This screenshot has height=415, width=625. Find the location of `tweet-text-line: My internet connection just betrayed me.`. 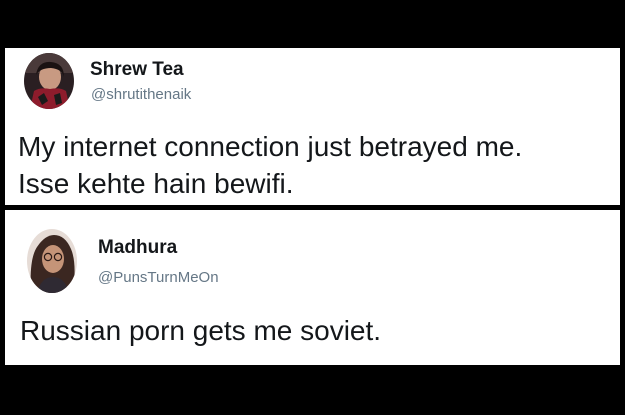

tweet-text-line: My internet connection just betrayed me. is located at coordinates (270, 146).